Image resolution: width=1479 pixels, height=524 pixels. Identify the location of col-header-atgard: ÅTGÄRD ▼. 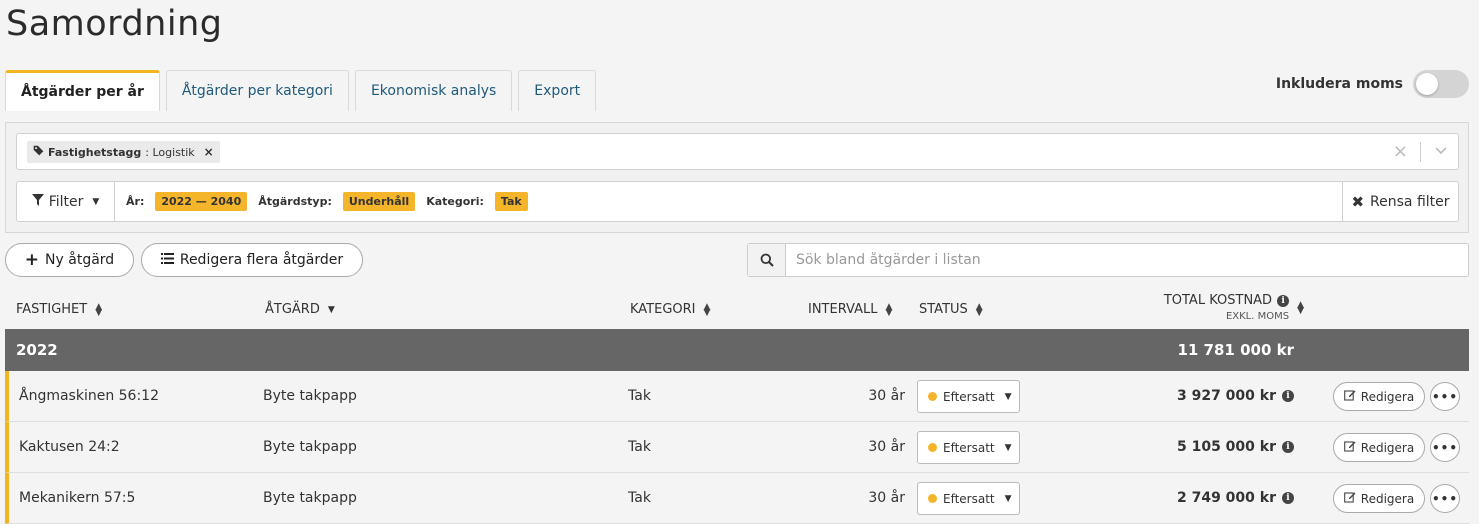
(300, 309).